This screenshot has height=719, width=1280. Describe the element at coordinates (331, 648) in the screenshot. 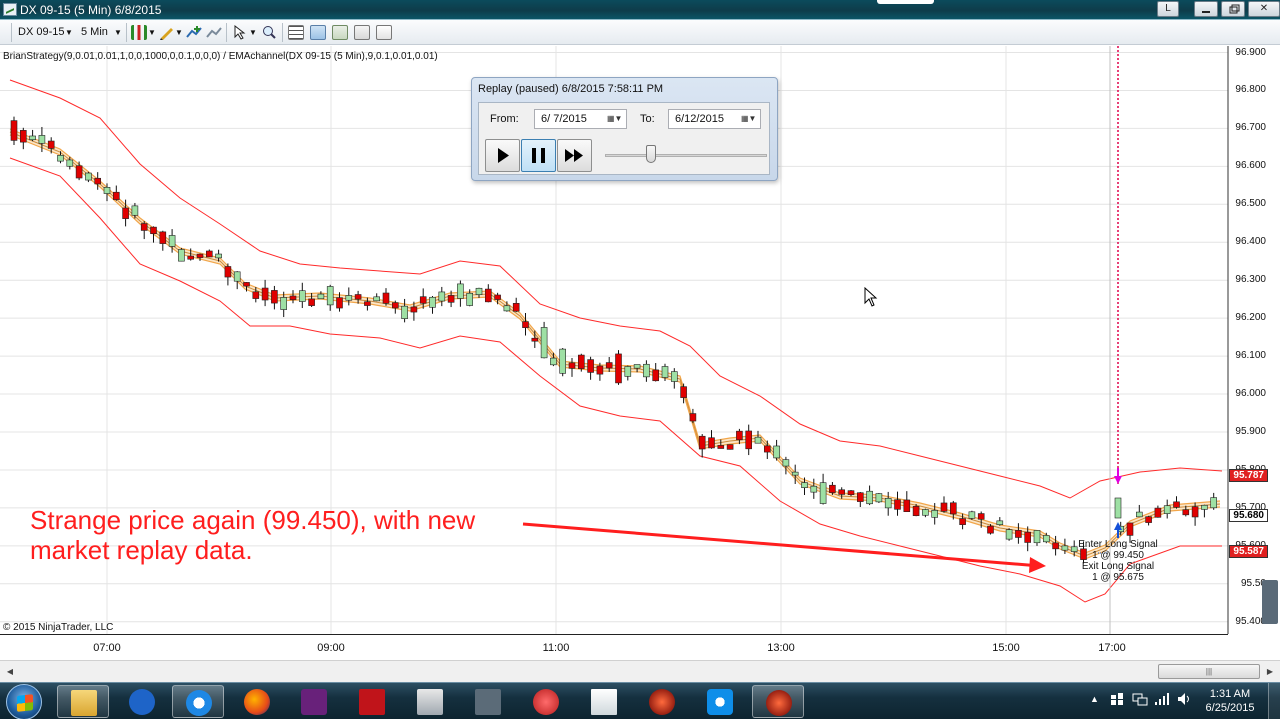

I see `time-tick: 09:00` at that location.